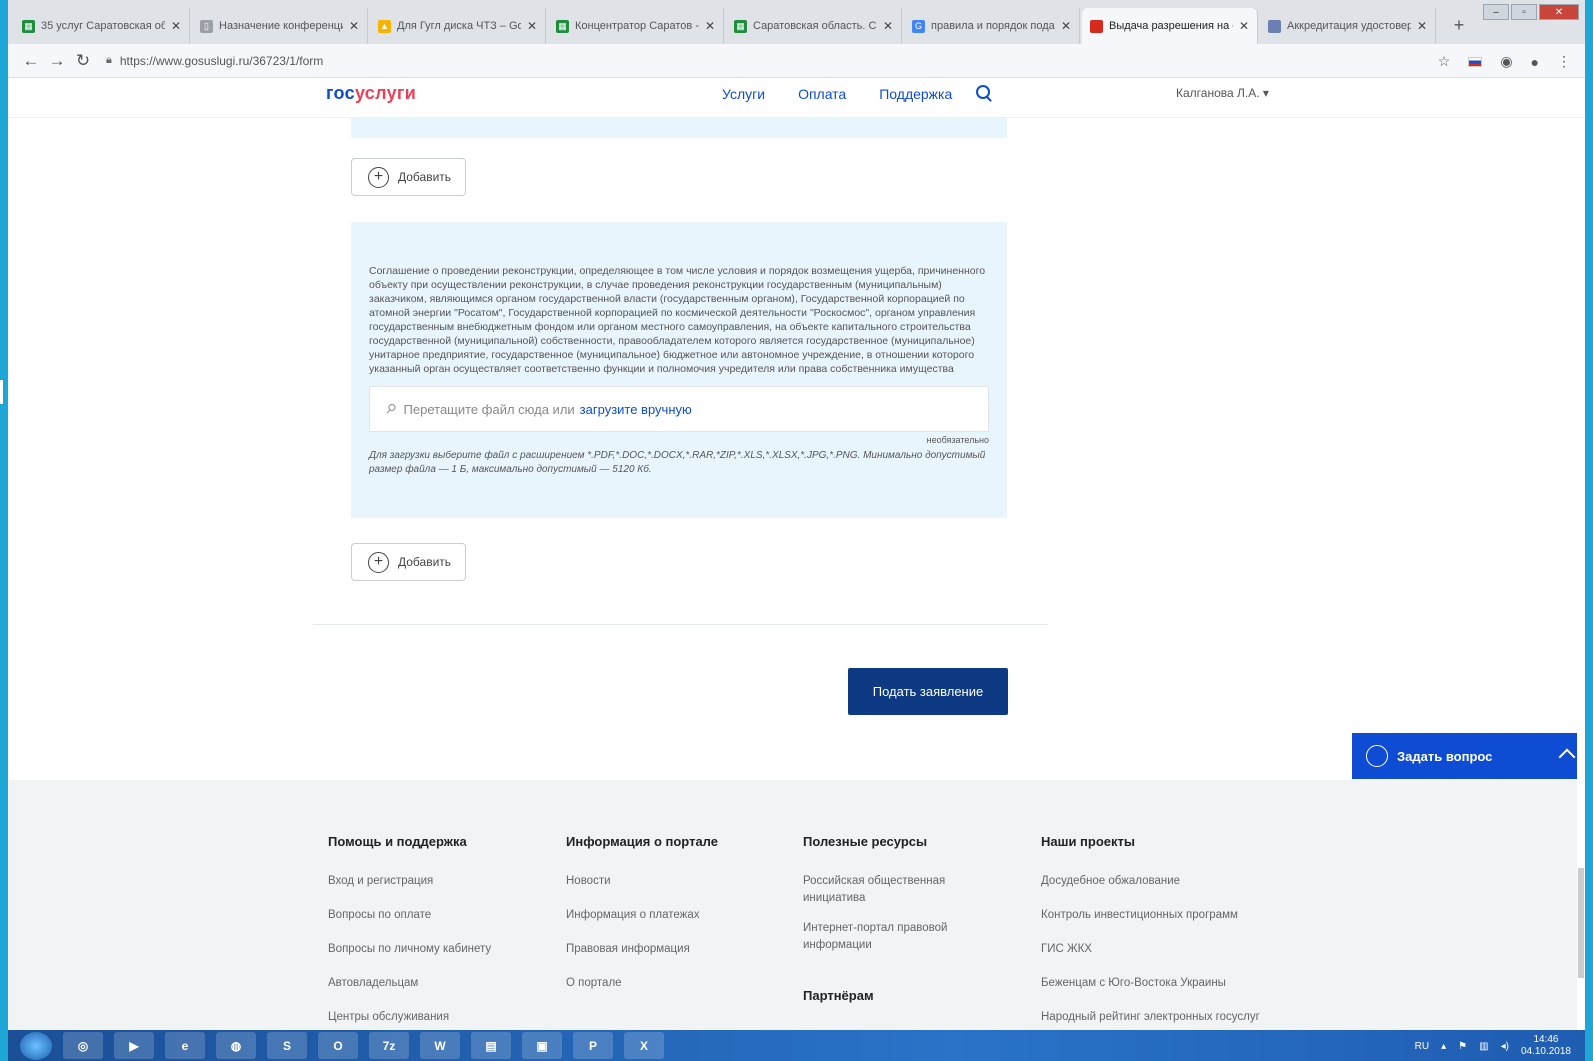 The width and height of the screenshot is (1593, 1061). What do you see at coordinates (214, 61) in the screenshot?
I see `address-bar: 🔒︎ https://www.gosuslugi.ru/36723/1/form` at bounding box center [214, 61].